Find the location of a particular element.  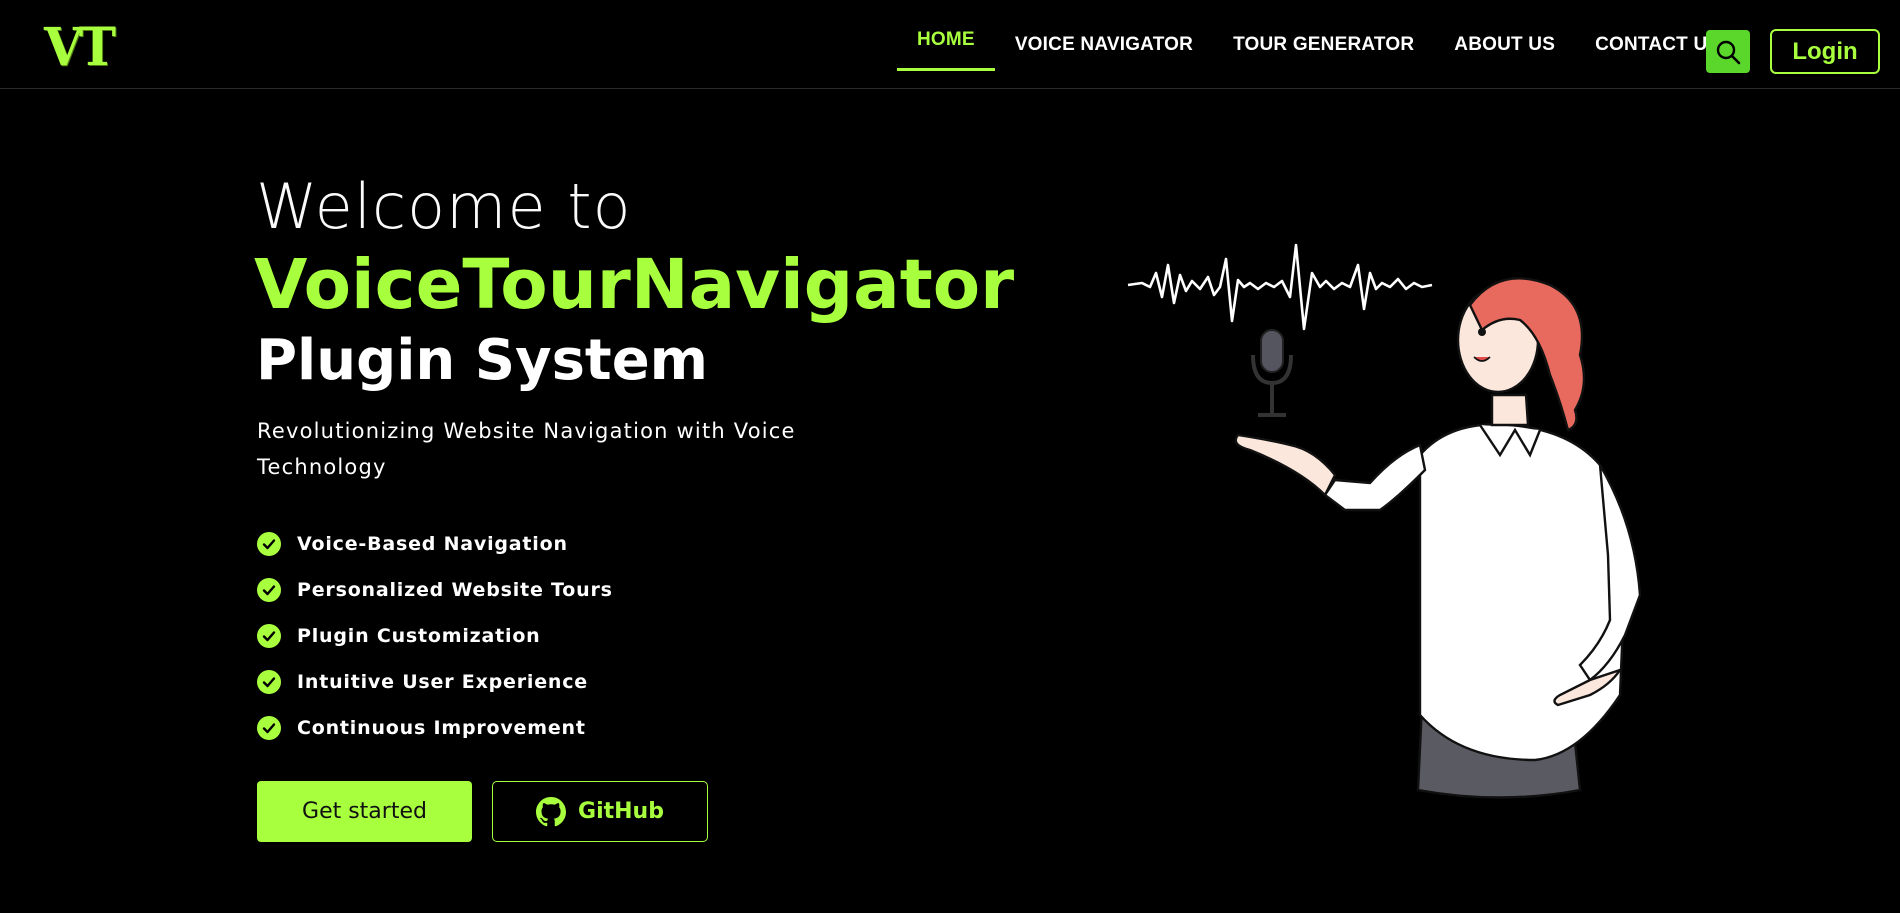

search-button is located at coordinates (1728, 51).